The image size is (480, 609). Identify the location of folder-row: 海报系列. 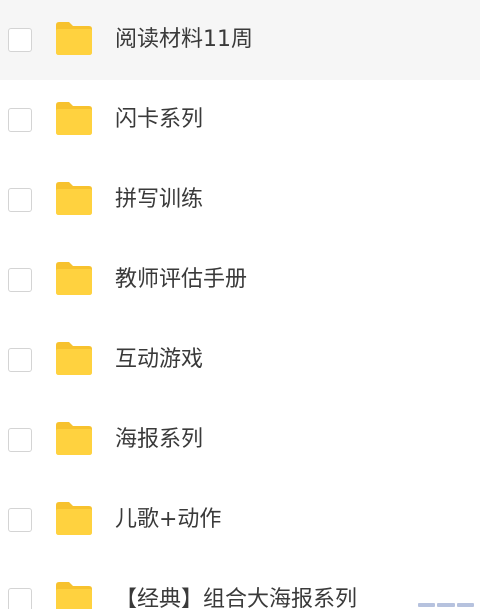
(240, 440).